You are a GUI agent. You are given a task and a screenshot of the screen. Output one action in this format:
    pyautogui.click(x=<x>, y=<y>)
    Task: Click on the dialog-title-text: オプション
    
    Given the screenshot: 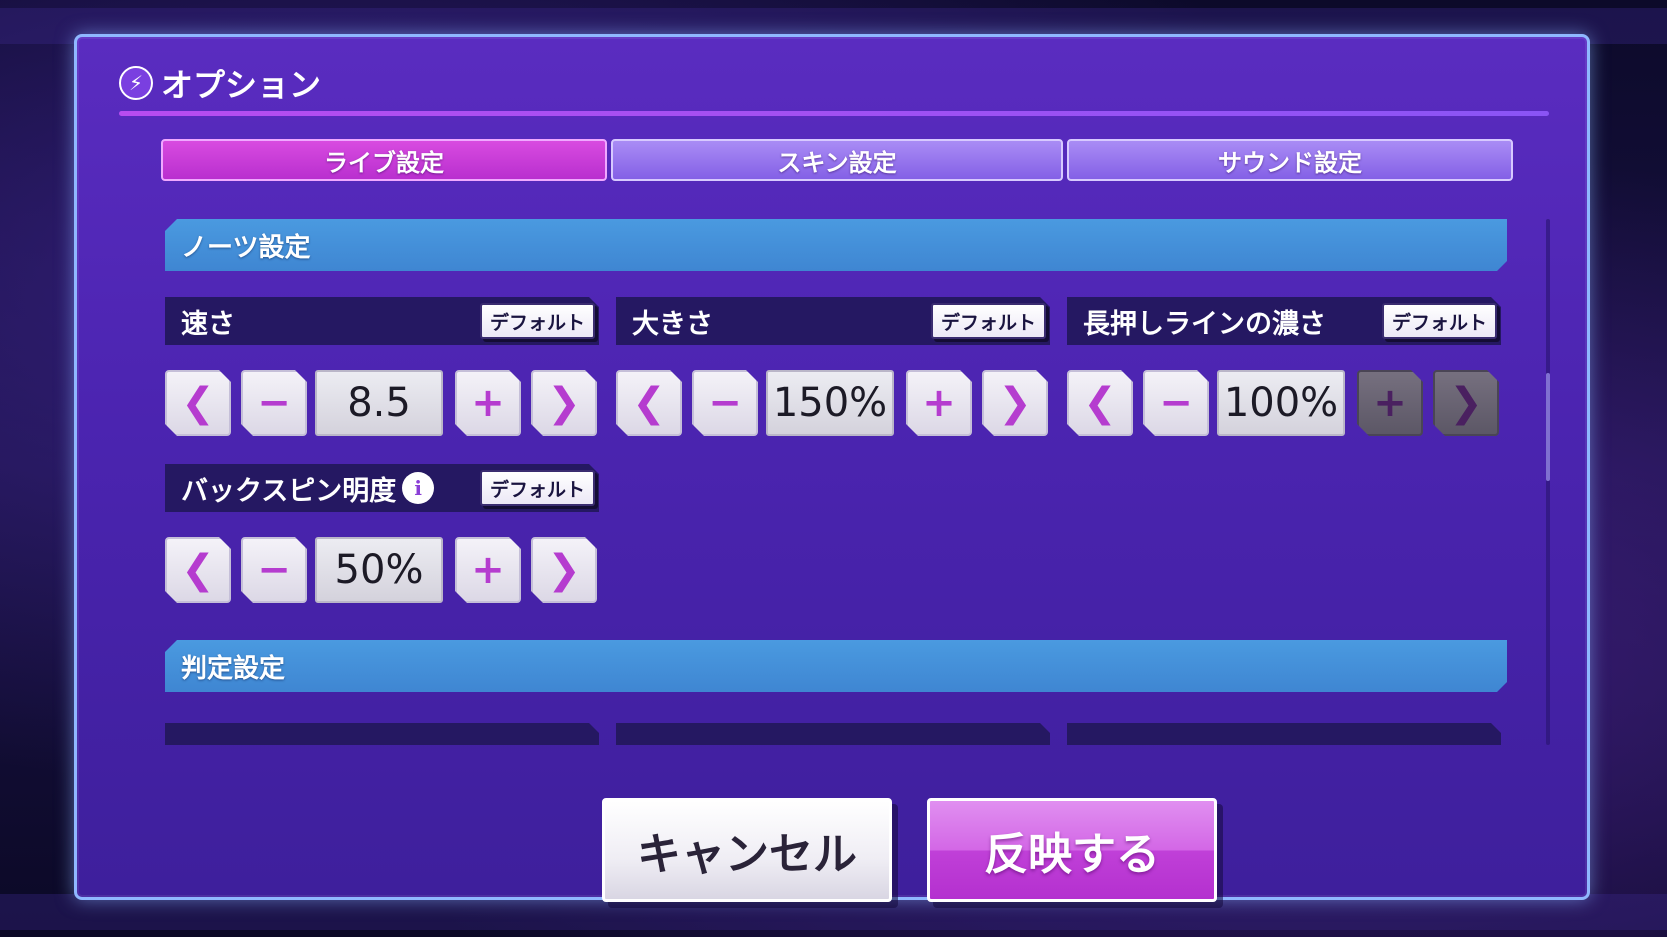 What is the action you would take?
    pyautogui.click(x=241, y=85)
    